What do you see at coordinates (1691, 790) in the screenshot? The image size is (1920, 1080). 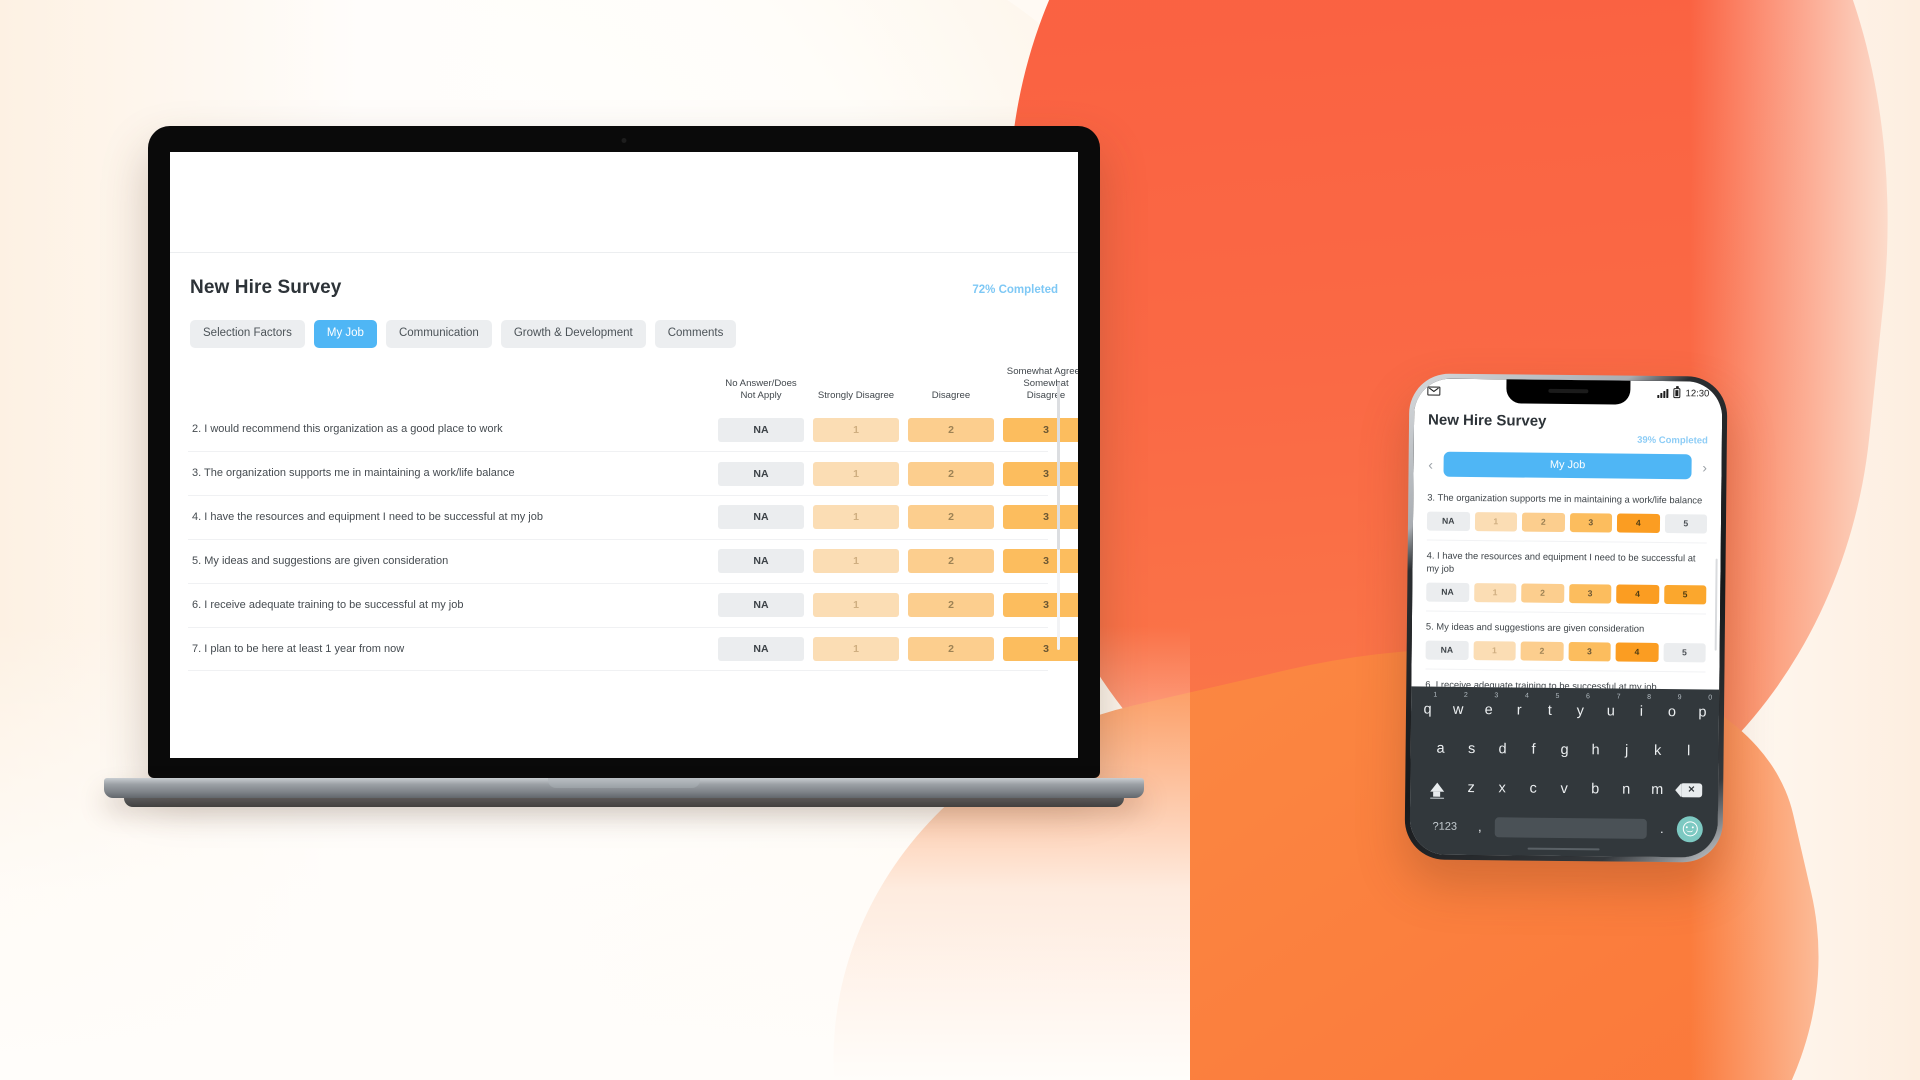 I see `backspace-key: ✕` at bounding box center [1691, 790].